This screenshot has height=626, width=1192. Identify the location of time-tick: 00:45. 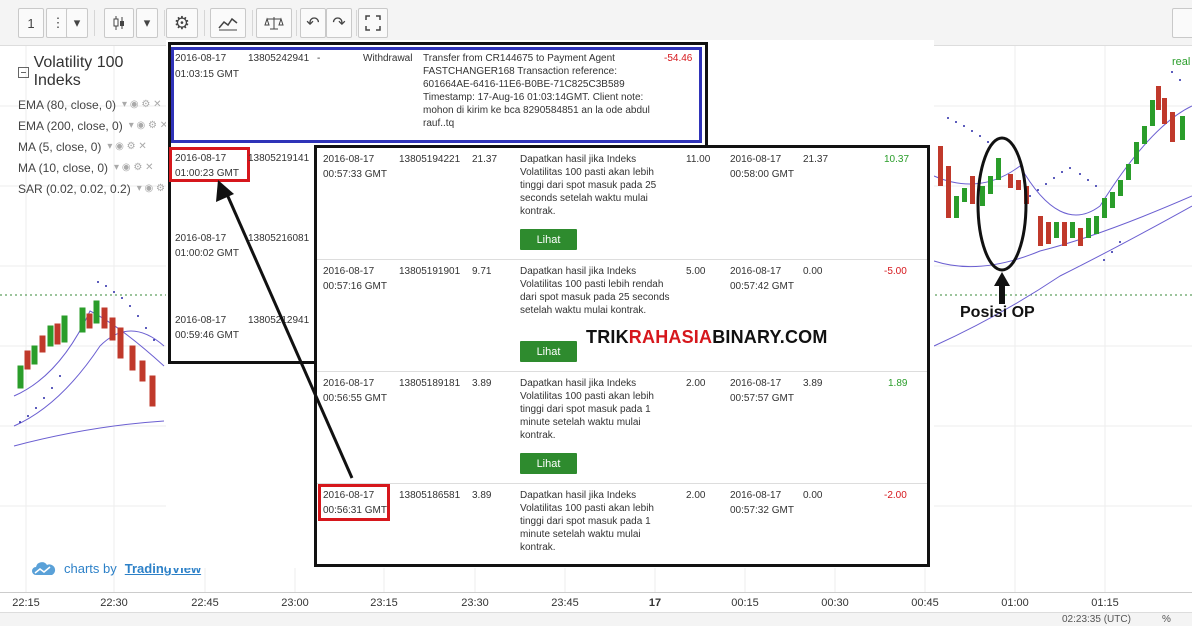
(925, 603).